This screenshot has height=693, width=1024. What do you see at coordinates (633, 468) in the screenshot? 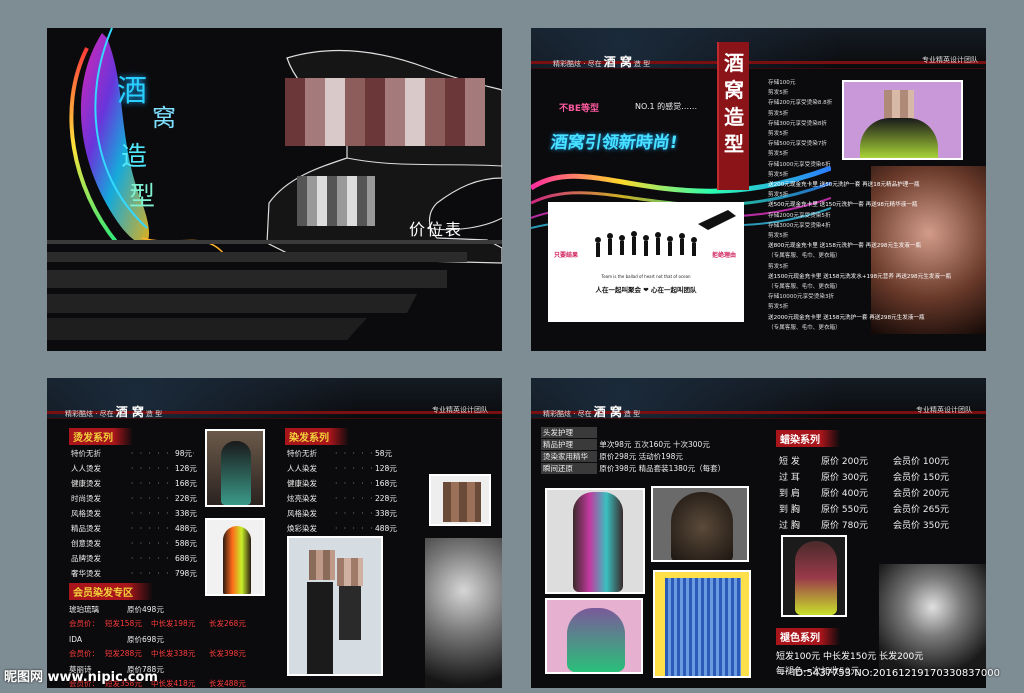
I see `care-row: 瞬间还原 原价398元 精品套装1380元（每套）` at bounding box center [633, 468].